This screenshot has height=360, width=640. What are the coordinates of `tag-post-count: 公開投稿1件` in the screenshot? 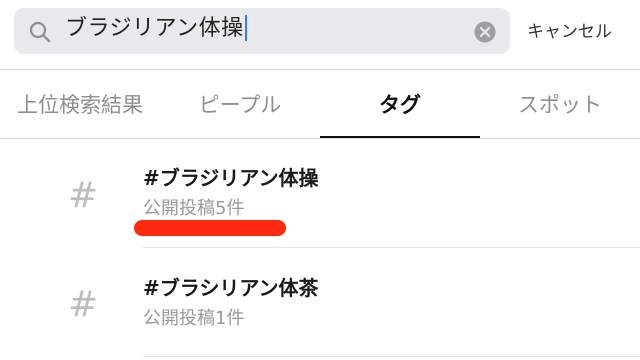 It's located at (194, 318).